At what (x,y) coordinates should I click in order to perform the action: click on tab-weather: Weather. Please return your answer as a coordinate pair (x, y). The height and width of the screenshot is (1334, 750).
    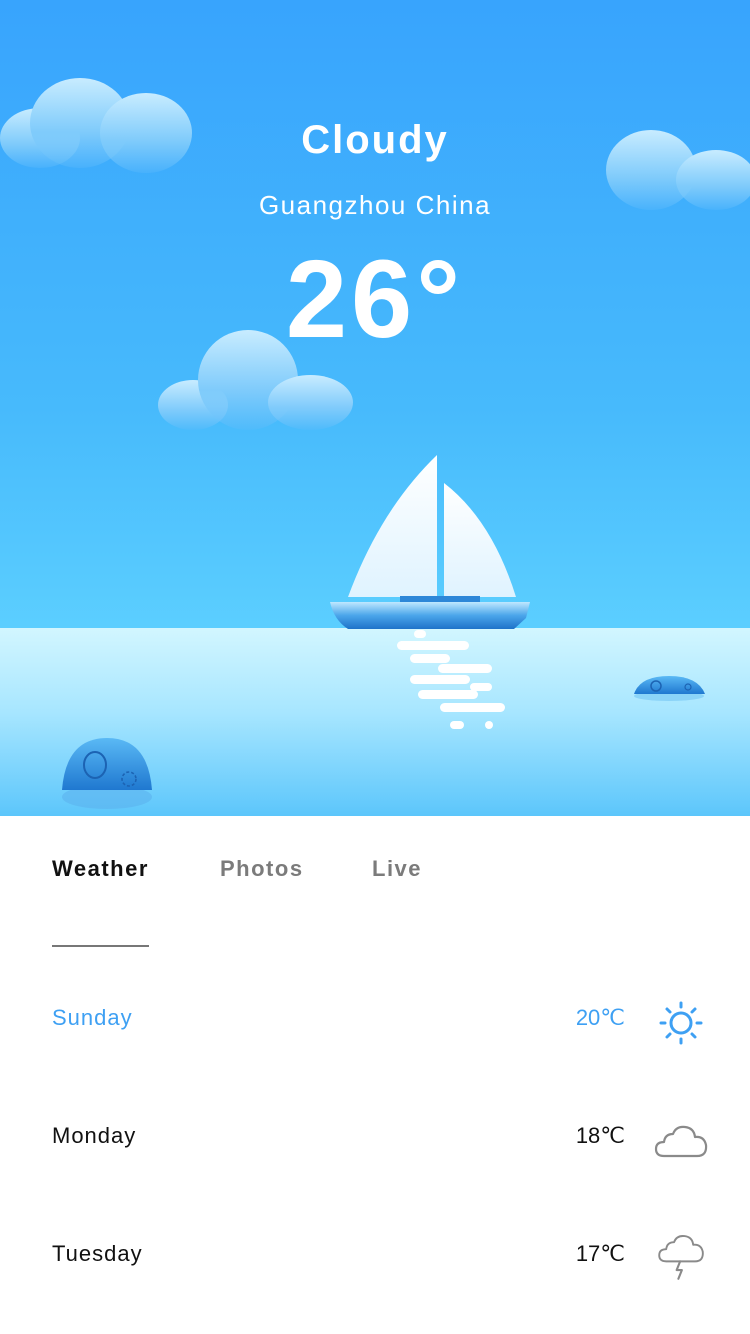
    Looking at the image, I should click on (100, 869).